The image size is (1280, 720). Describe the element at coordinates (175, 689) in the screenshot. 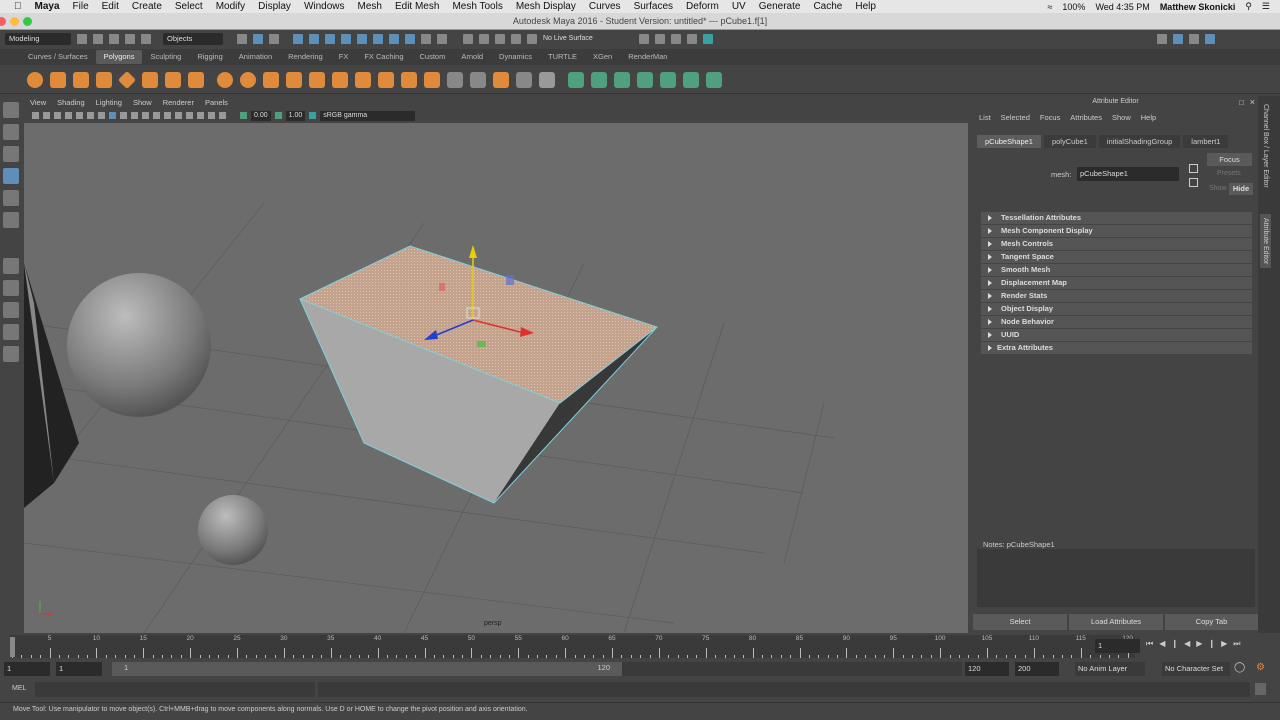

I see `mel-input` at that location.